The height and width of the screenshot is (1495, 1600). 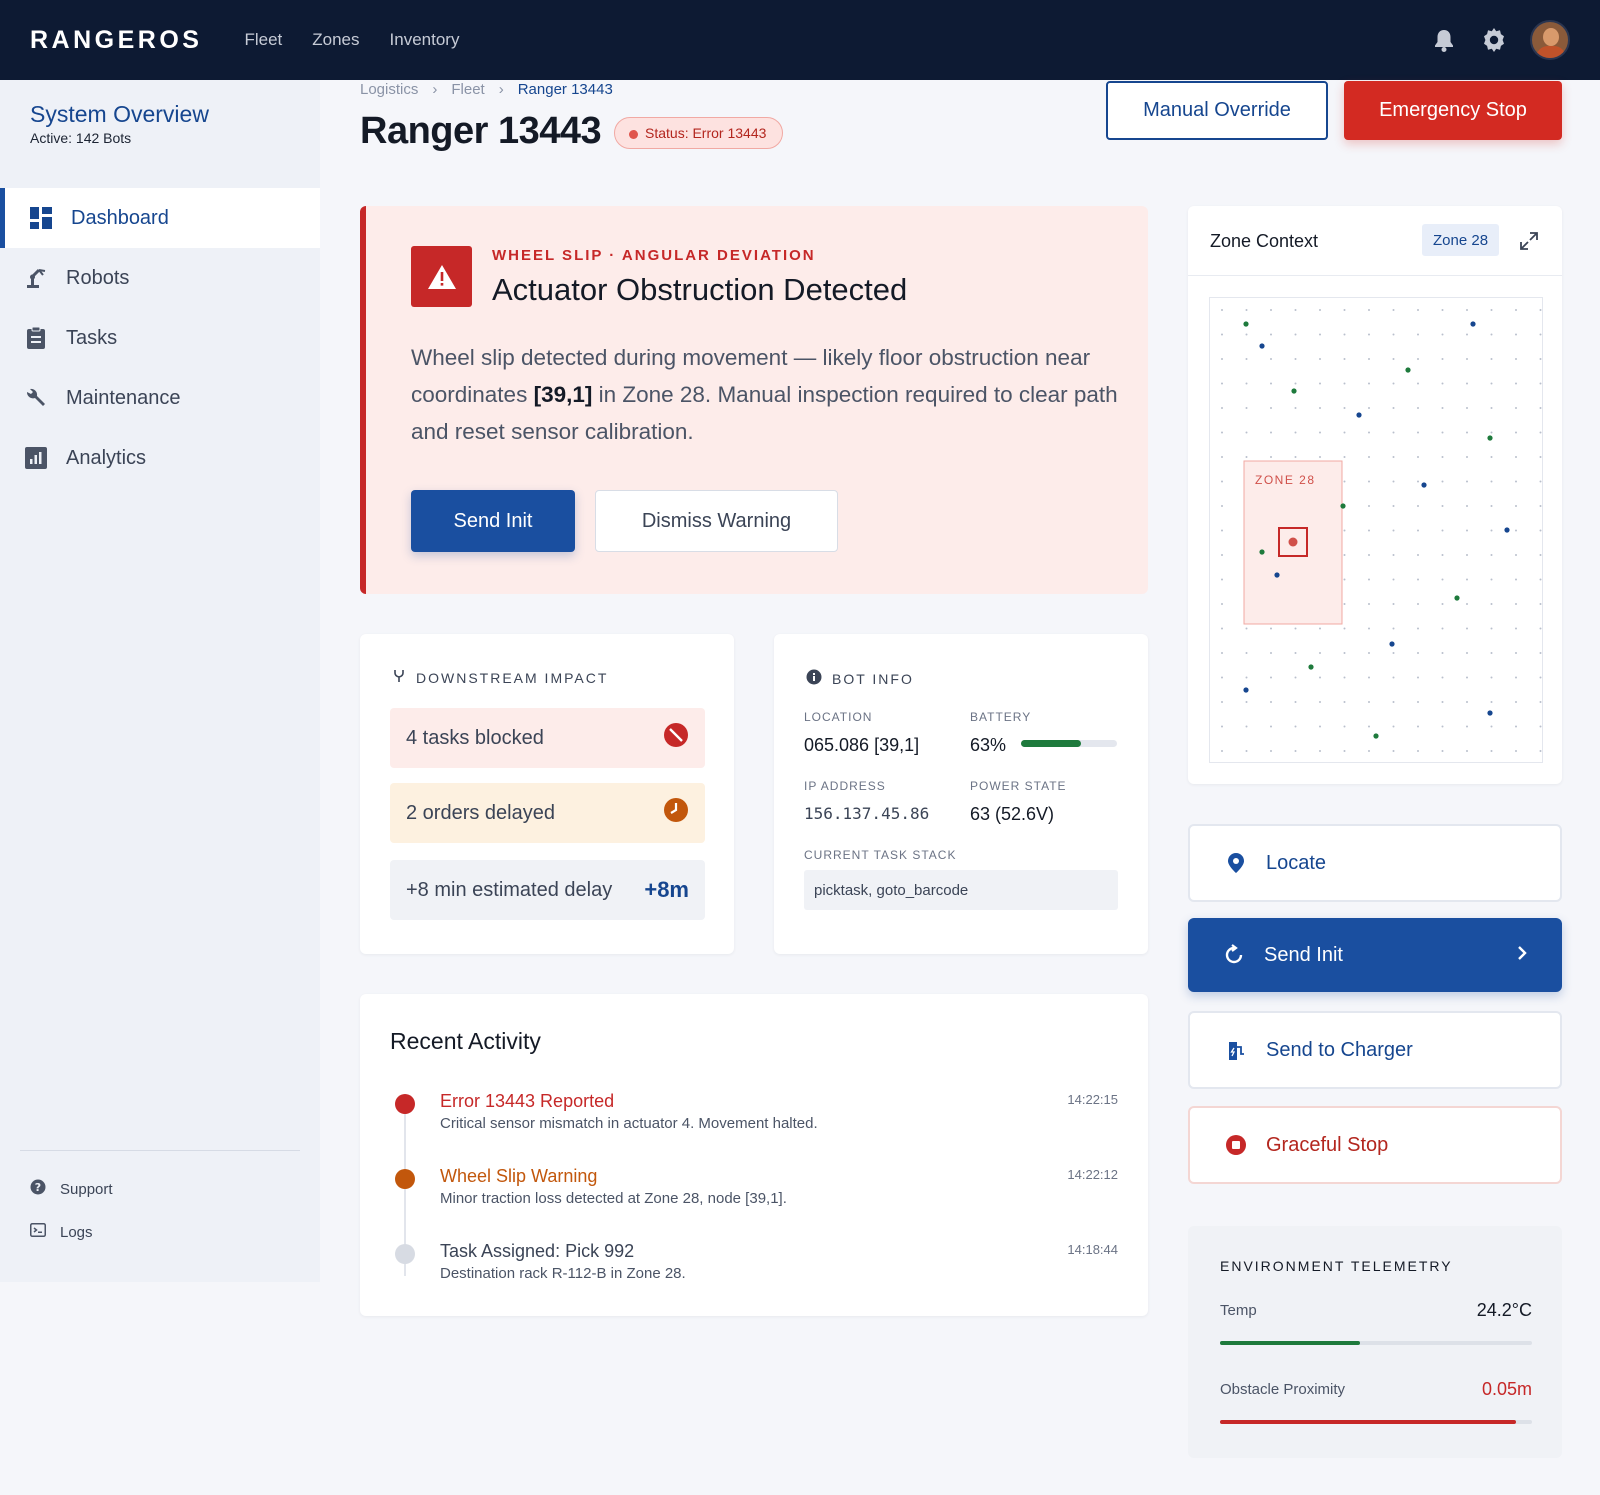 I want to click on info-icon, so click(x=814, y=678).